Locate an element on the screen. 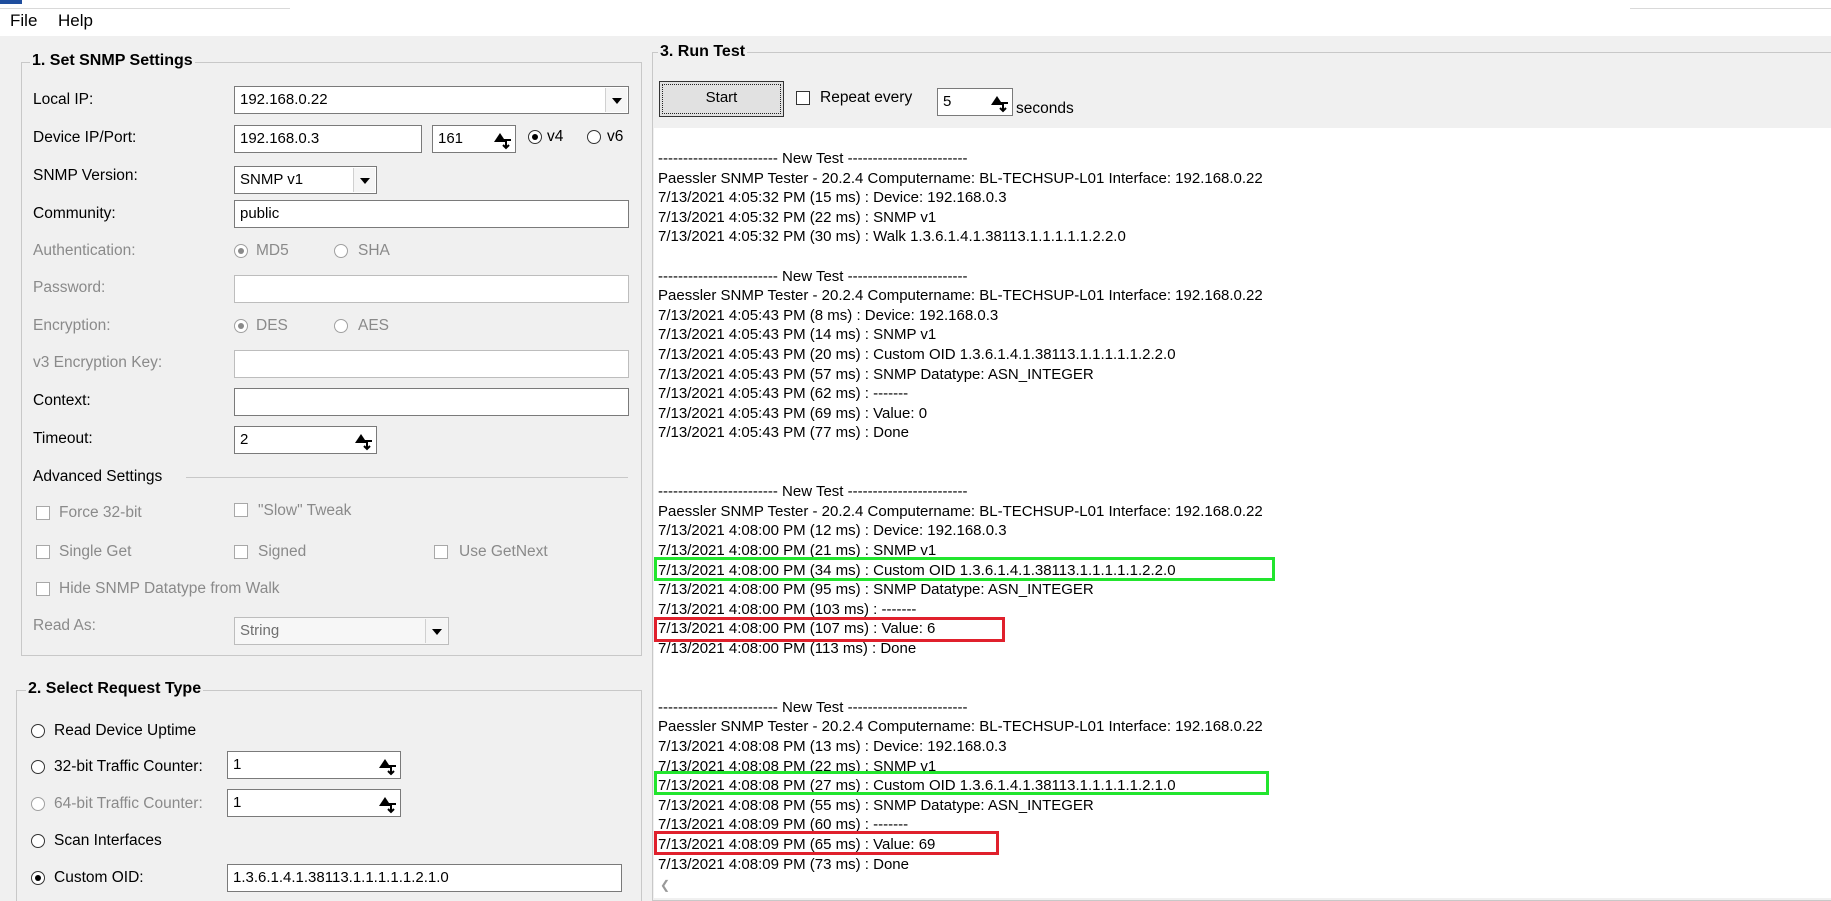 The image size is (1831, 901). community-label: Community: is located at coordinates (74, 213).